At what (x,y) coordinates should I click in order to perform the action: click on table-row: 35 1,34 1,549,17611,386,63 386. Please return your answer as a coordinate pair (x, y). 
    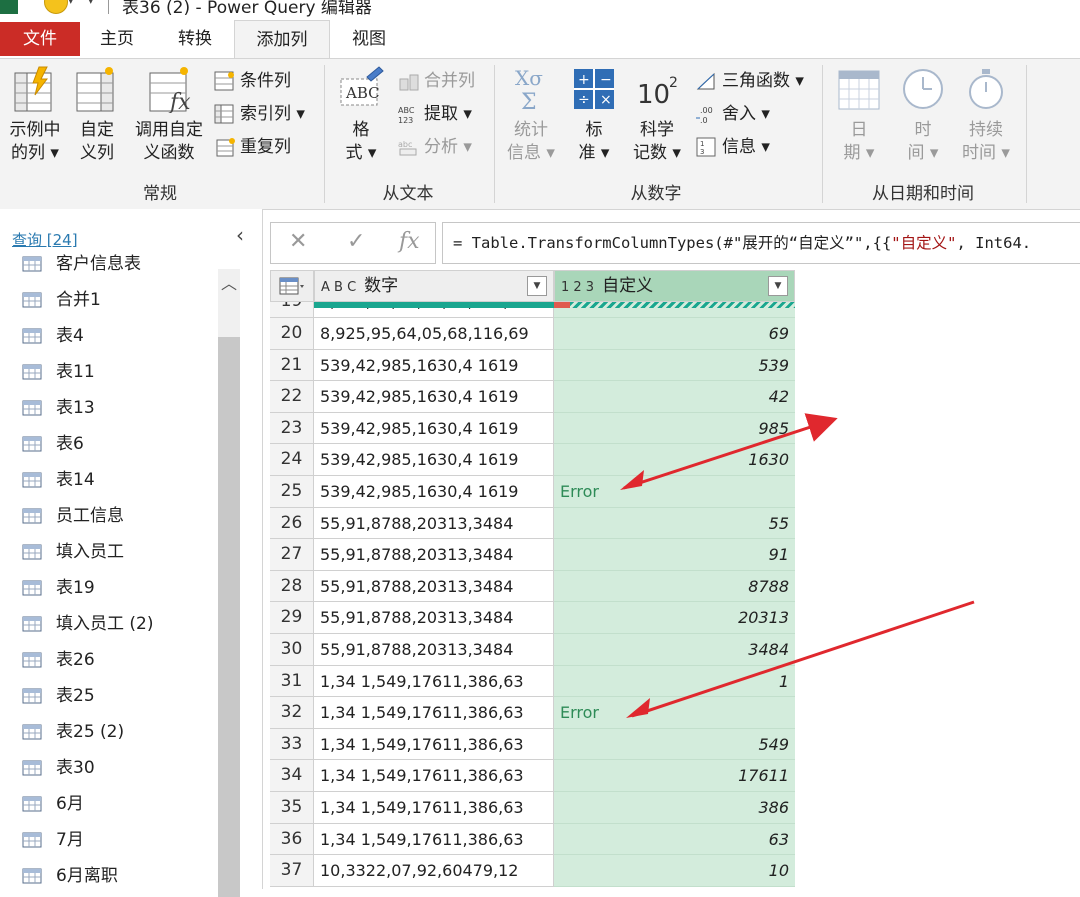
    Looking at the image, I should click on (533, 808).